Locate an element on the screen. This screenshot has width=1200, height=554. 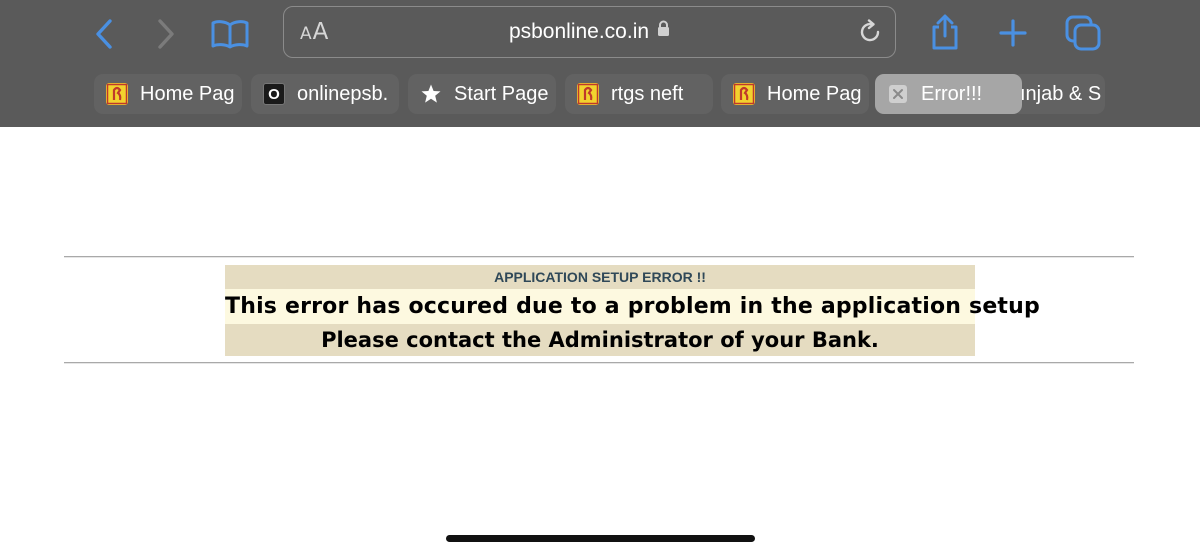
lock-icon is located at coordinates (663, 31).